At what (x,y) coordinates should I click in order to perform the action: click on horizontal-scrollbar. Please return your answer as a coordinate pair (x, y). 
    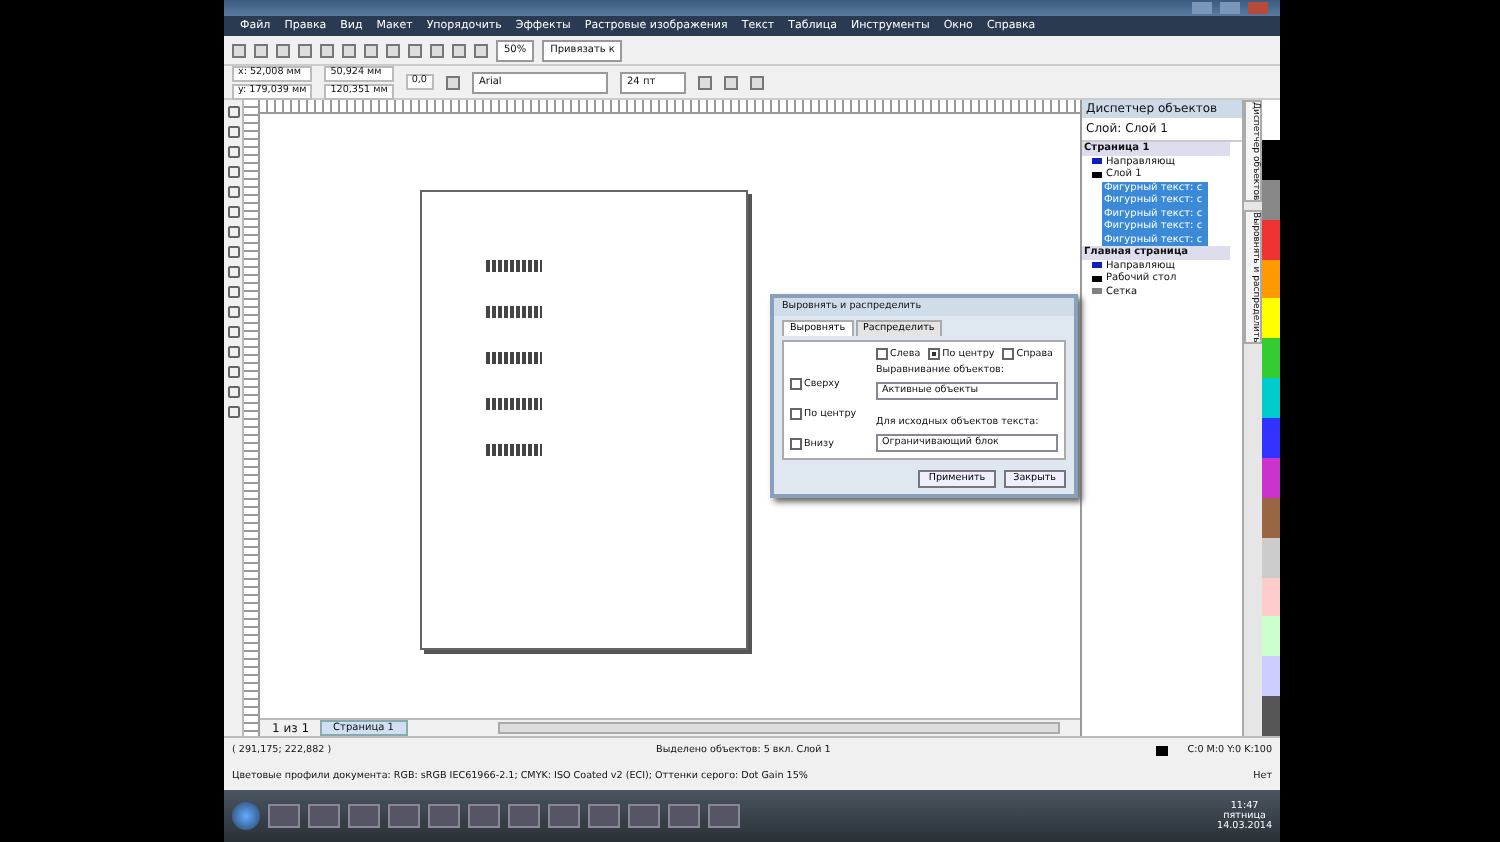
    Looking at the image, I should click on (778, 728).